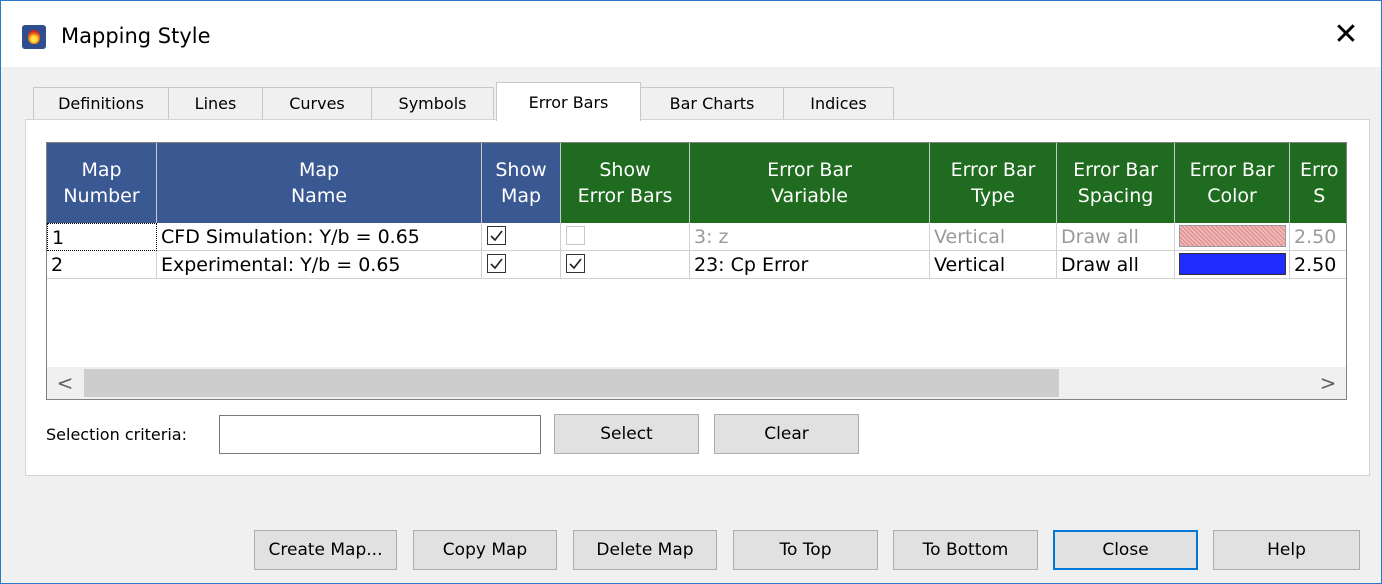  What do you see at coordinates (993, 183) in the screenshot?
I see `column-header-error-bar-type: Error Bar Type` at bounding box center [993, 183].